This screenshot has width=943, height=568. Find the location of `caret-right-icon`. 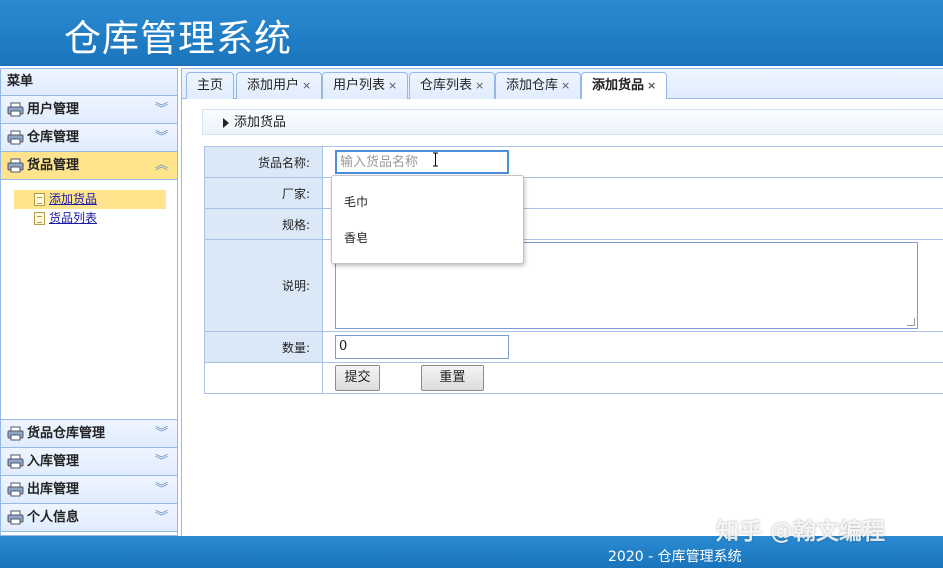

caret-right-icon is located at coordinates (226, 123).